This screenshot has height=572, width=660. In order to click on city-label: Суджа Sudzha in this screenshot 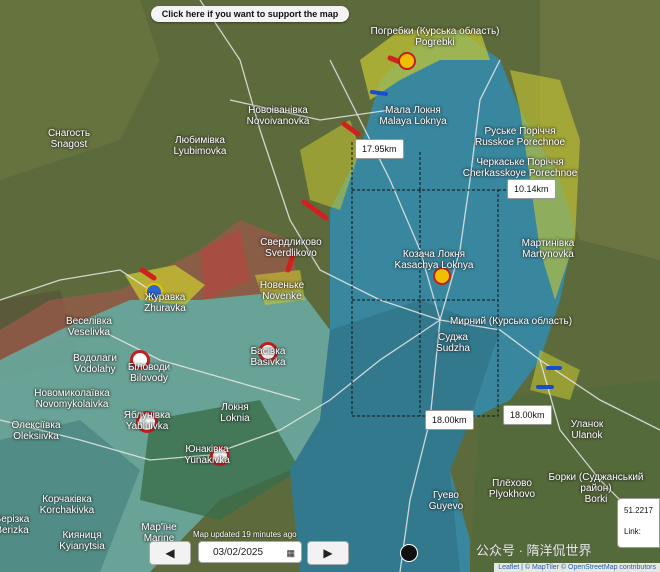, I will do `click(453, 343)`.